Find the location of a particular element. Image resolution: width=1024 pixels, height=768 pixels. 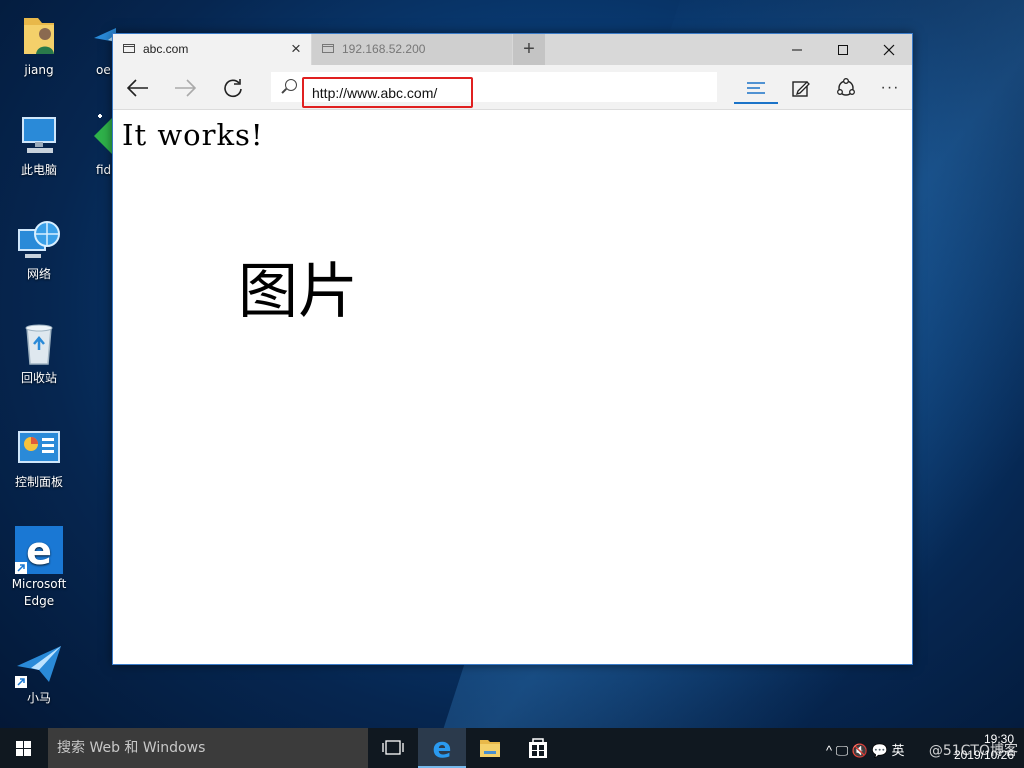

minimize-button is located at coordinates (797, 49).